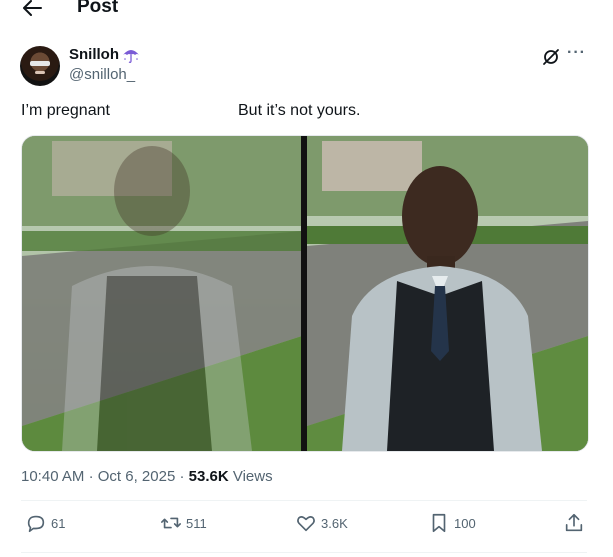 This screenshot has width=613, height=557. Describe the element at coordinates (40, 72) in the screenshot. I see `avatar-mouth` at that location.